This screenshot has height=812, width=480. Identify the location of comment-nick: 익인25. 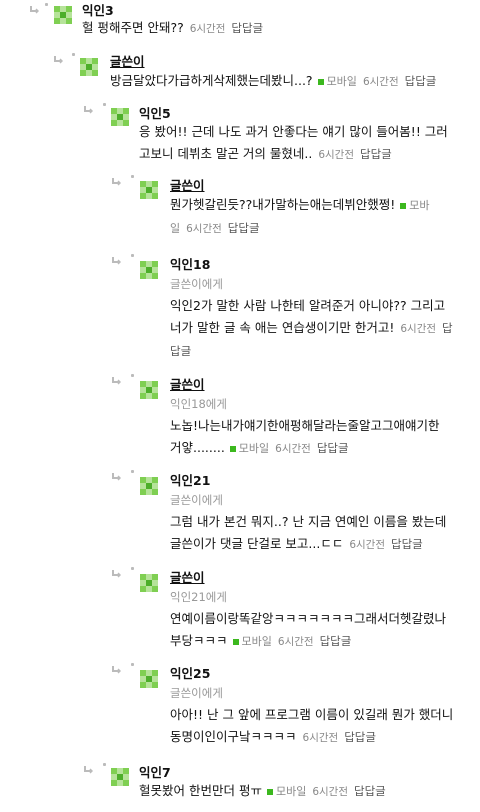
(190, 672).